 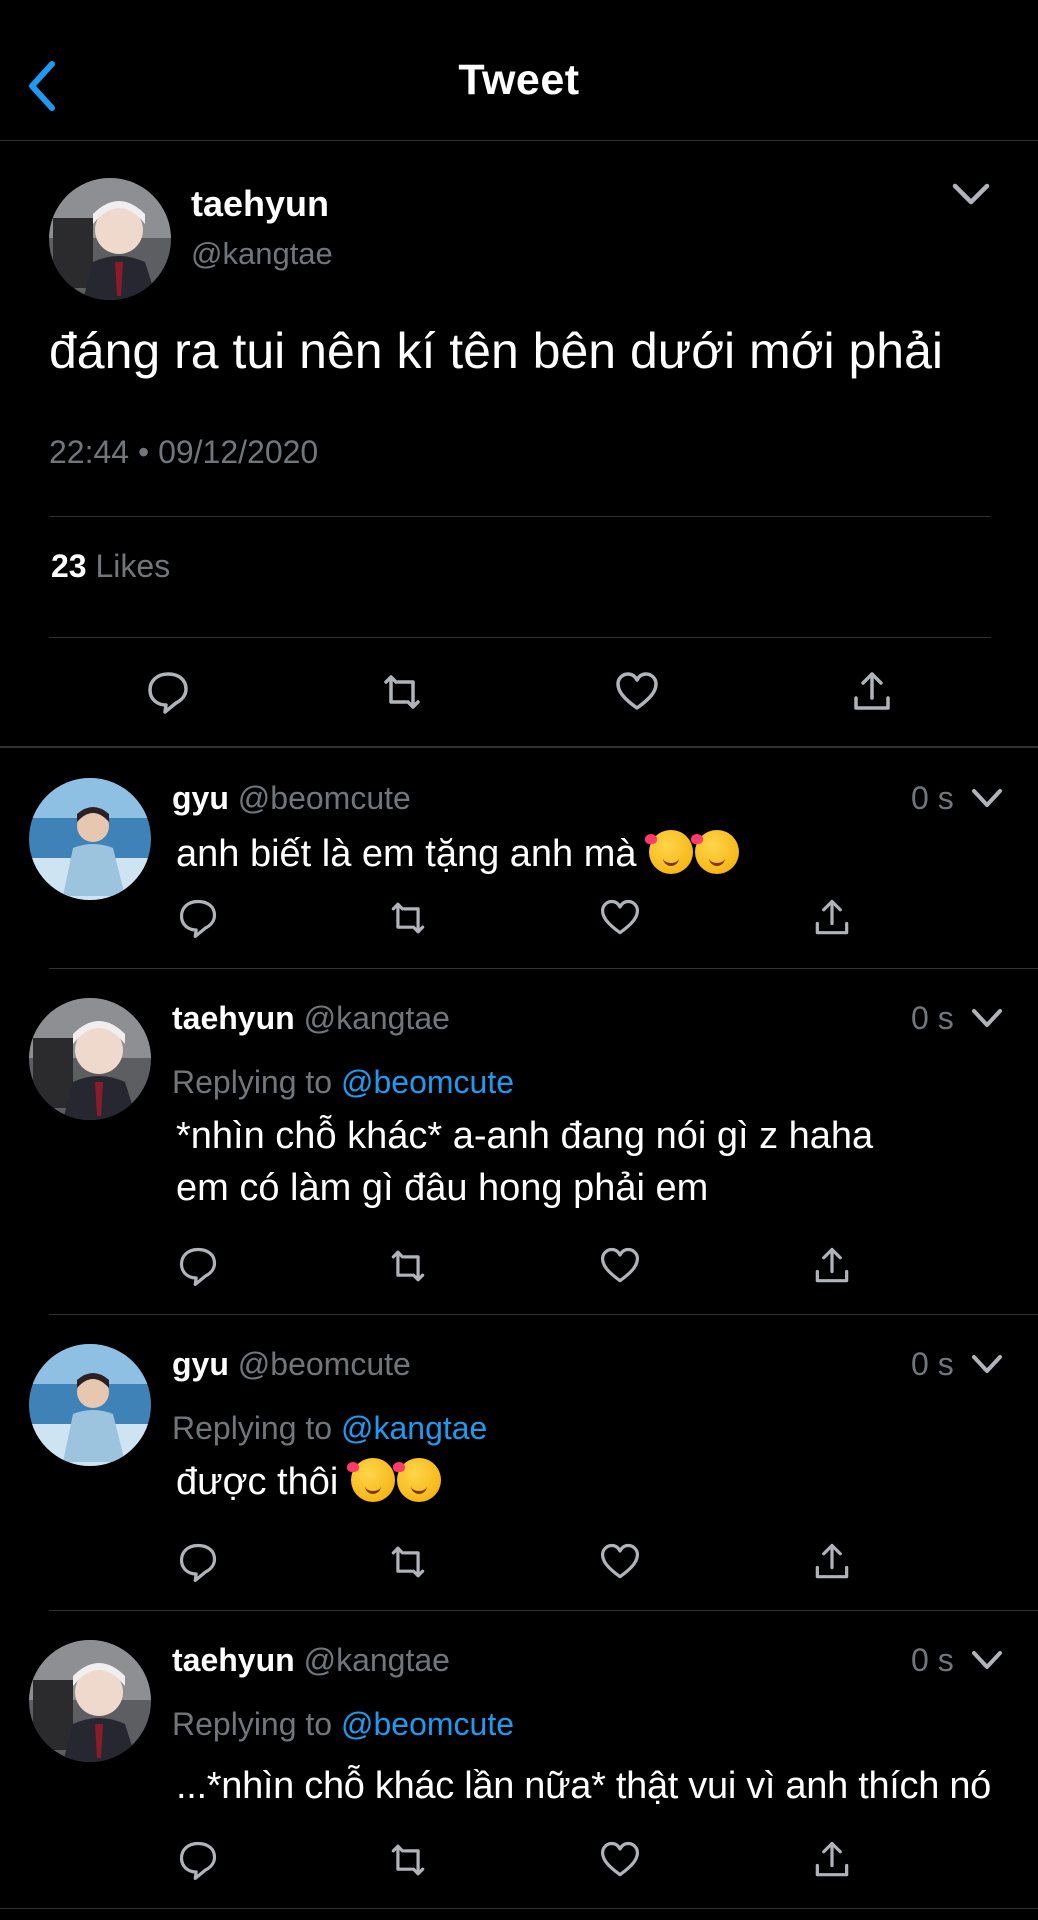 I want to click on replying-to: Replying to @kangtae, so click(x=329, y=1428).